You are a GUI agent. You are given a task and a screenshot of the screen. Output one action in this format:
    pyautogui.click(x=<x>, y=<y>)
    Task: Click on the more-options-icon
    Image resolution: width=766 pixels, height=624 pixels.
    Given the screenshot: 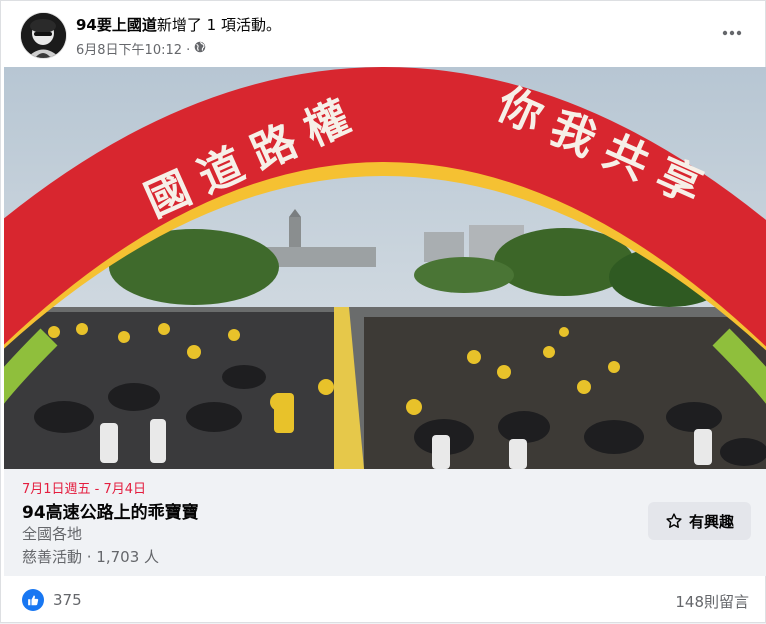 What is the action you would take?
    pyautogui.click(x=732, y=33)
    